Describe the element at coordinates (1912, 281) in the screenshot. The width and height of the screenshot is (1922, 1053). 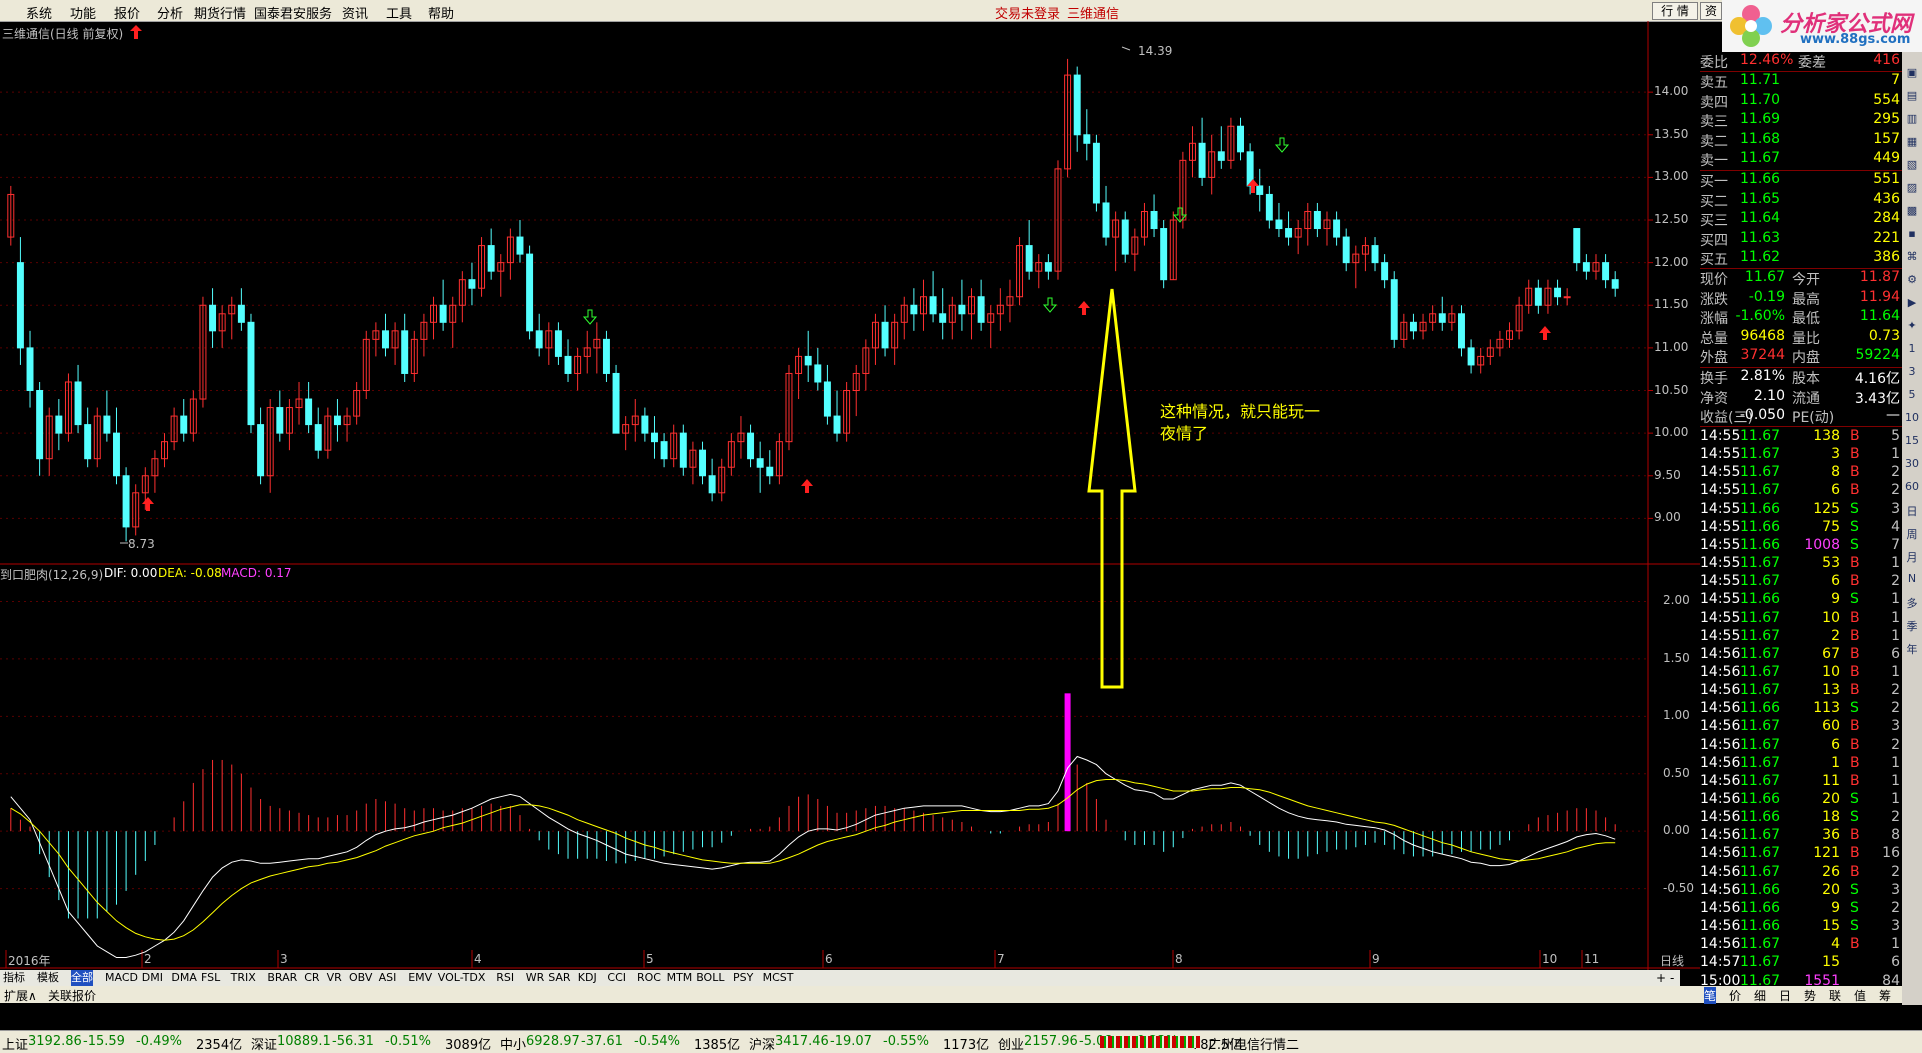
I see `tool-button: ⚙` at that location.